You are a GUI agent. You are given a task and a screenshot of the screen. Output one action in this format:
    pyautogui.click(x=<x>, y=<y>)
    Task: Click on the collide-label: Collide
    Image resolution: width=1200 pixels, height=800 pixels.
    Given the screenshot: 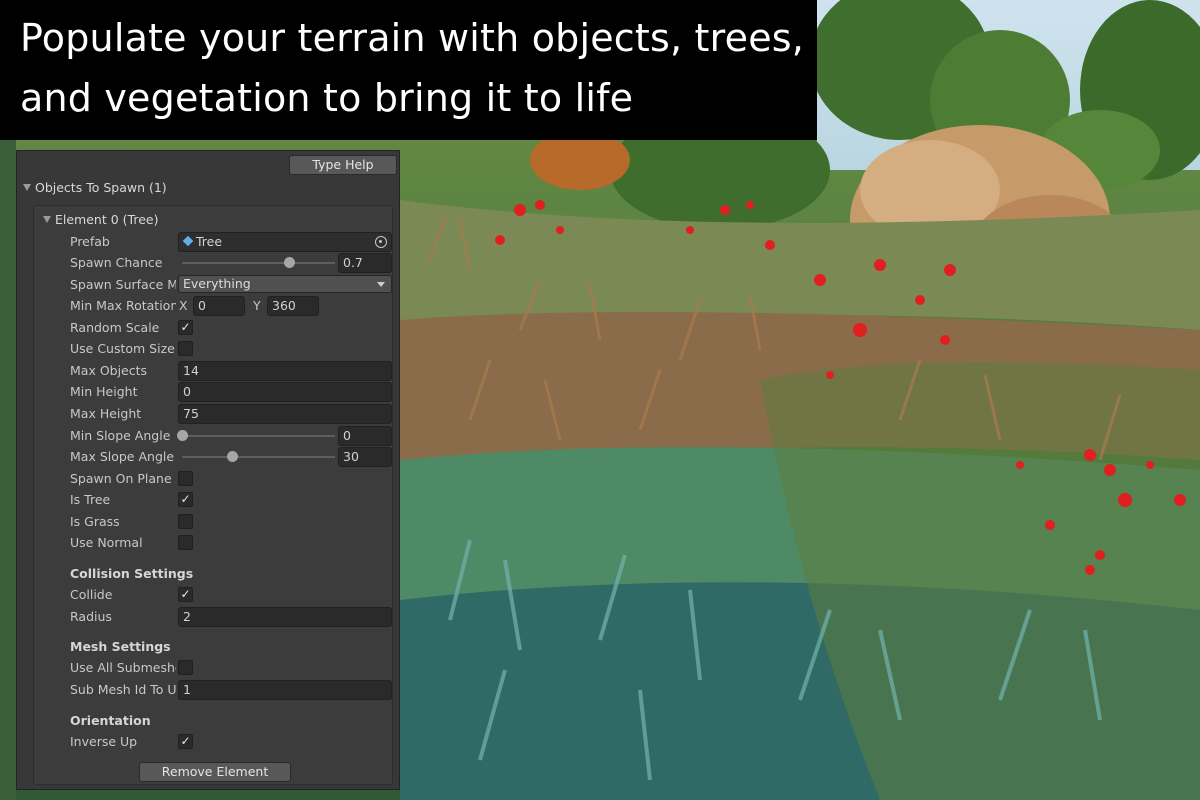 What is the action you would take?
    pyautogui.click(x=91, y=594)
    